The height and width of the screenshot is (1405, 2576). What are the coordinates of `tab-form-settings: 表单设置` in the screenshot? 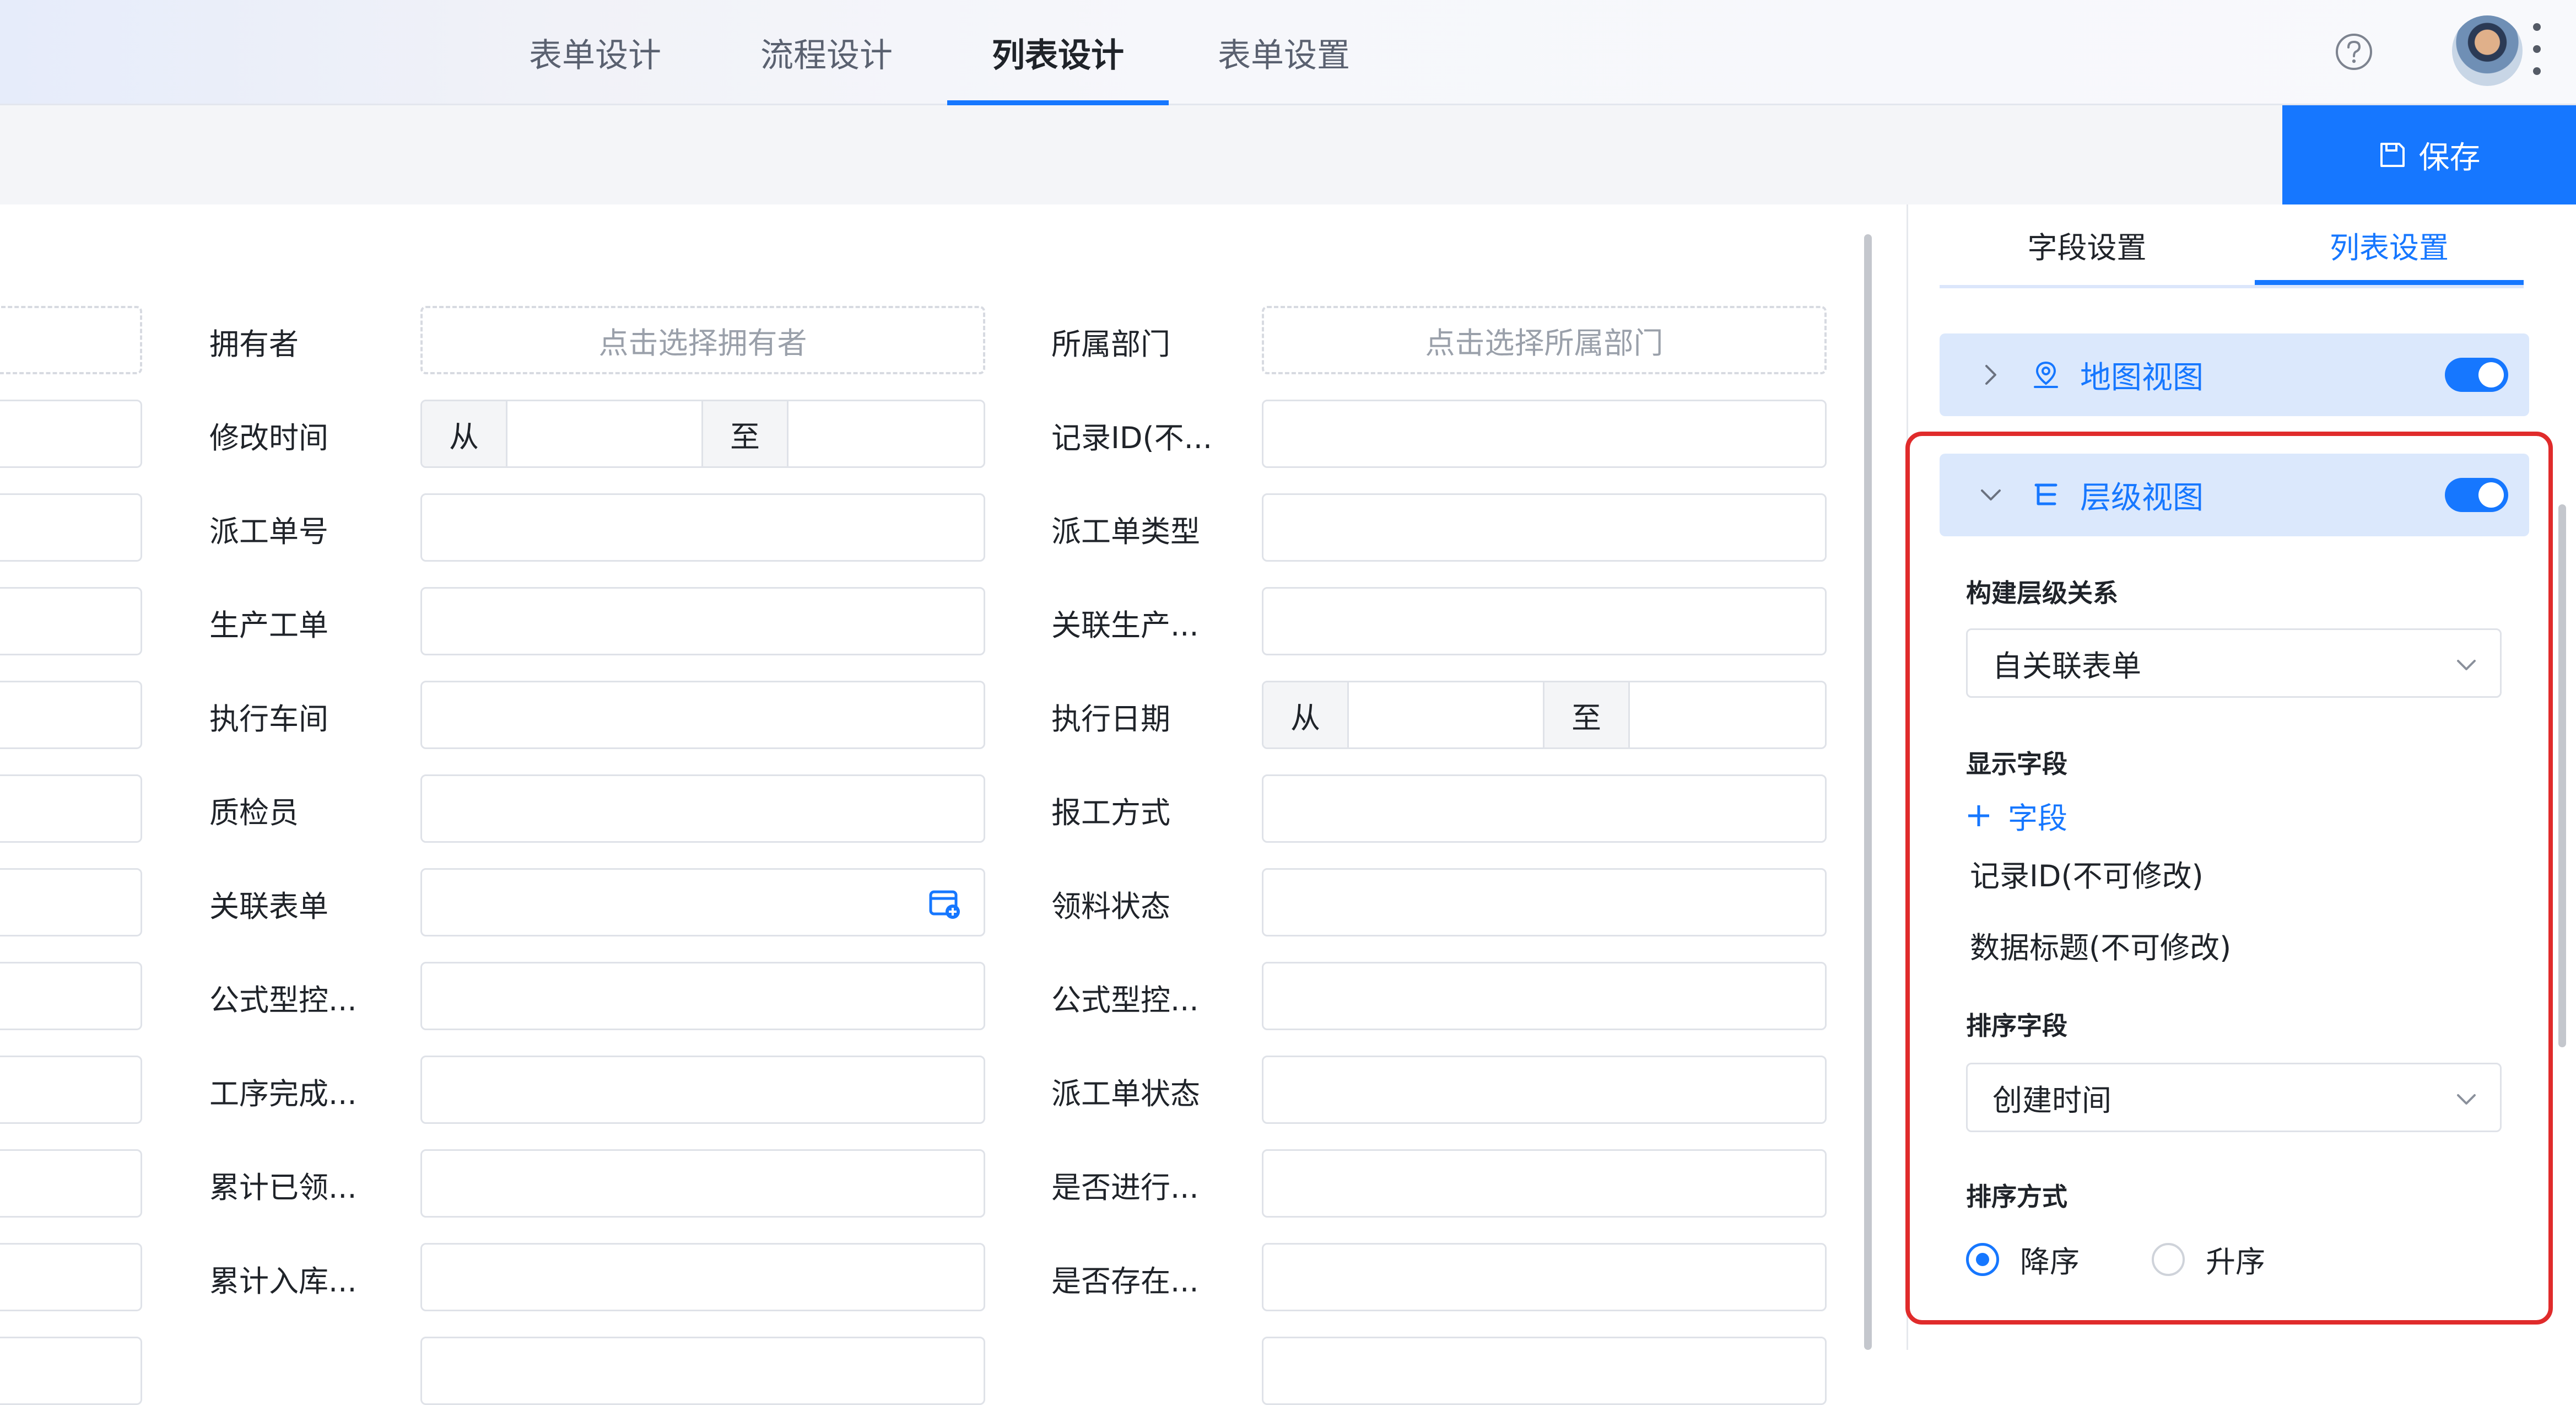 It's located at (1284, 52).